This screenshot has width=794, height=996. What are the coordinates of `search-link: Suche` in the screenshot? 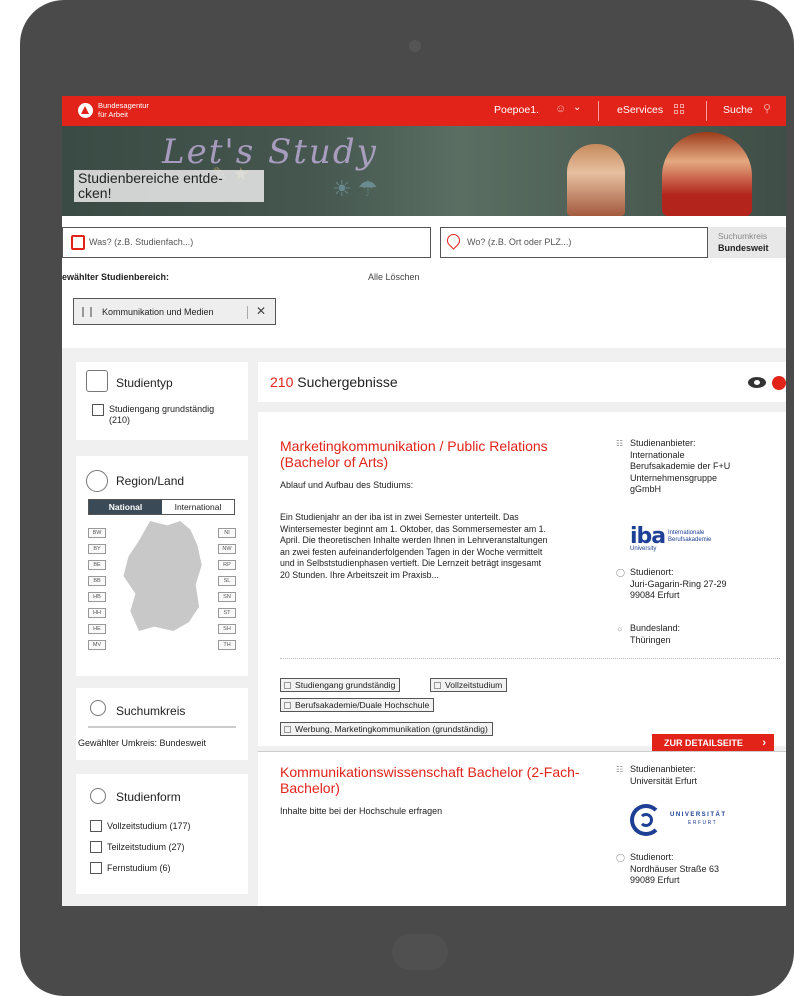 It's located at (738, 110).